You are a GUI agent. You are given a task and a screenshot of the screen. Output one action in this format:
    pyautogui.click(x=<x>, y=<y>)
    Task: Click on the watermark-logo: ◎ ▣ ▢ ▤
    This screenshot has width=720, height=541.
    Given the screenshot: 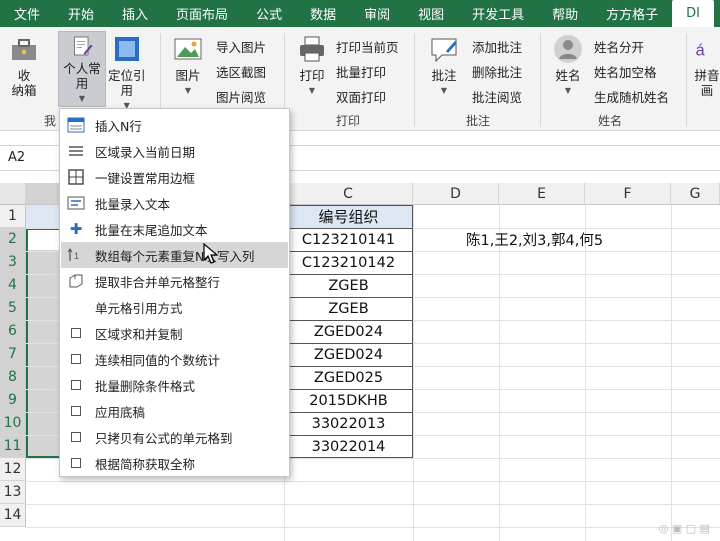 What is the action you would take?
    pyautogui.click(x=684, y=528)
    